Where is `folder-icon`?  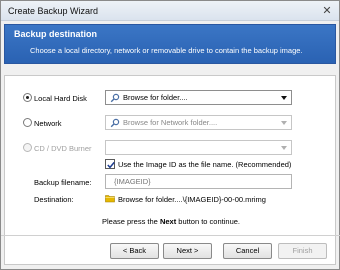
folder-icon is located at coordinates (110, 199).